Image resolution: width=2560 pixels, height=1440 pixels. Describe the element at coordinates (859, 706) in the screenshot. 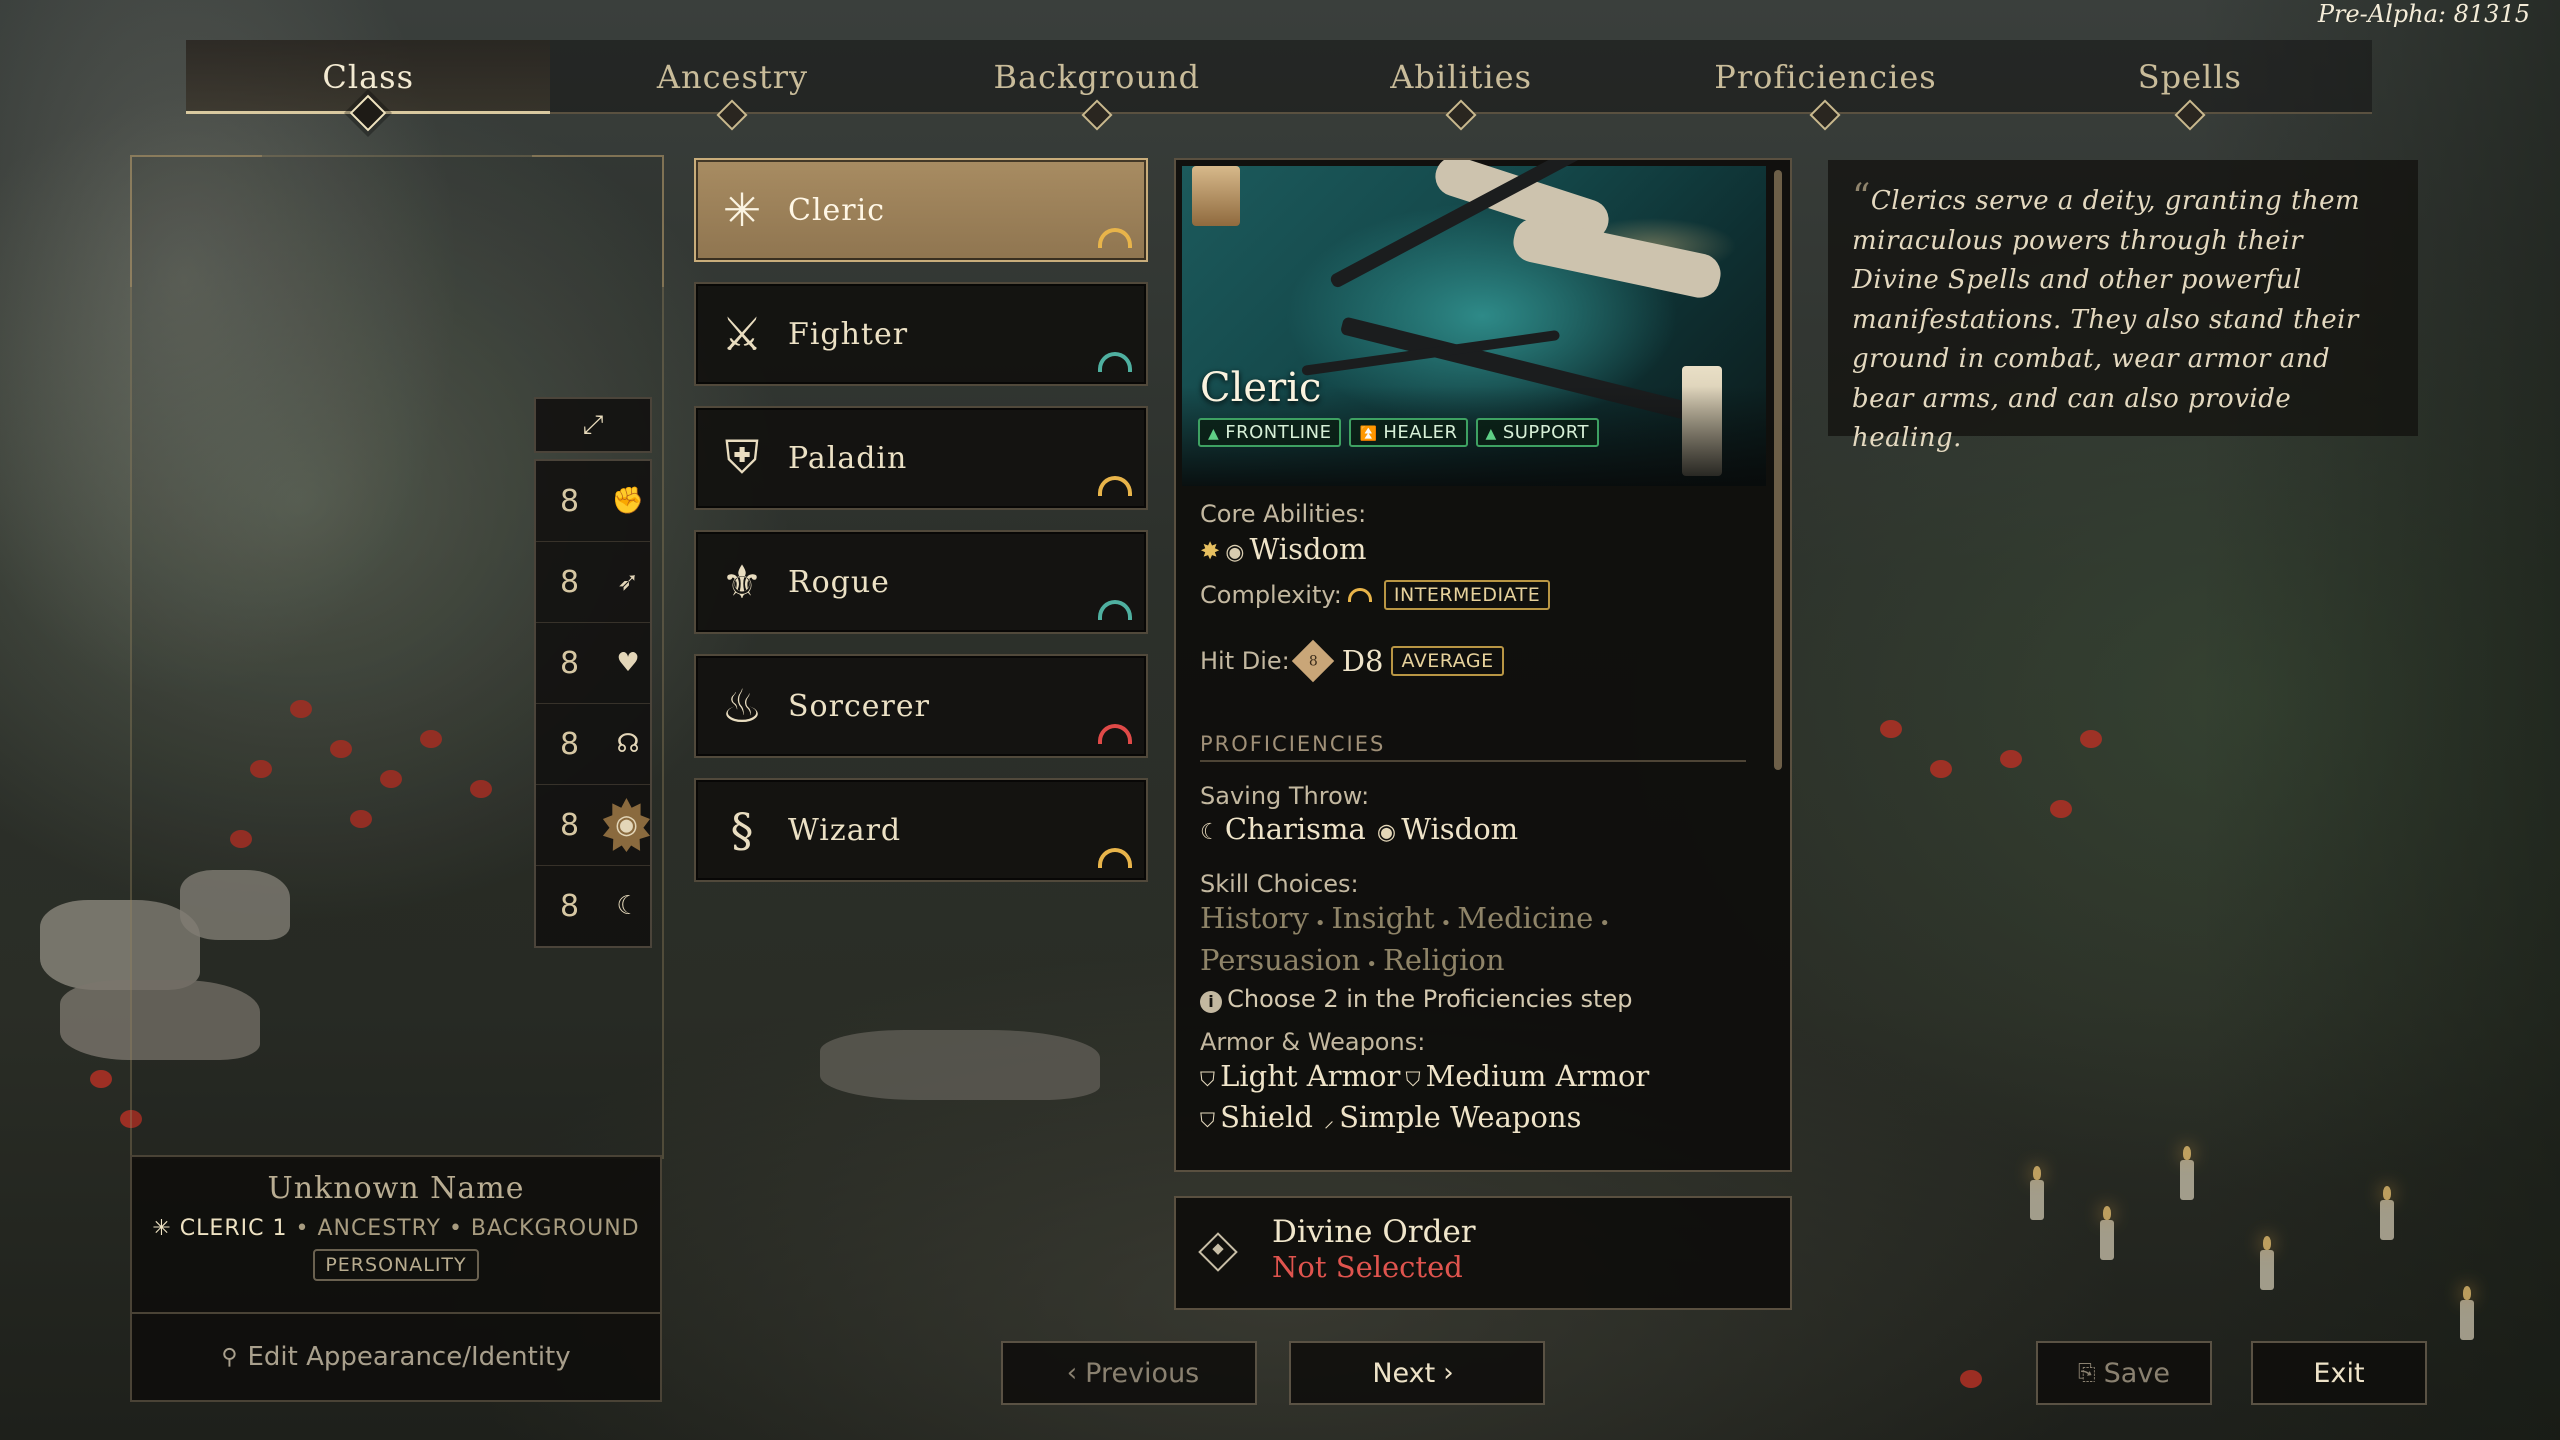

I see `class-label: Sorcerer` at that location.